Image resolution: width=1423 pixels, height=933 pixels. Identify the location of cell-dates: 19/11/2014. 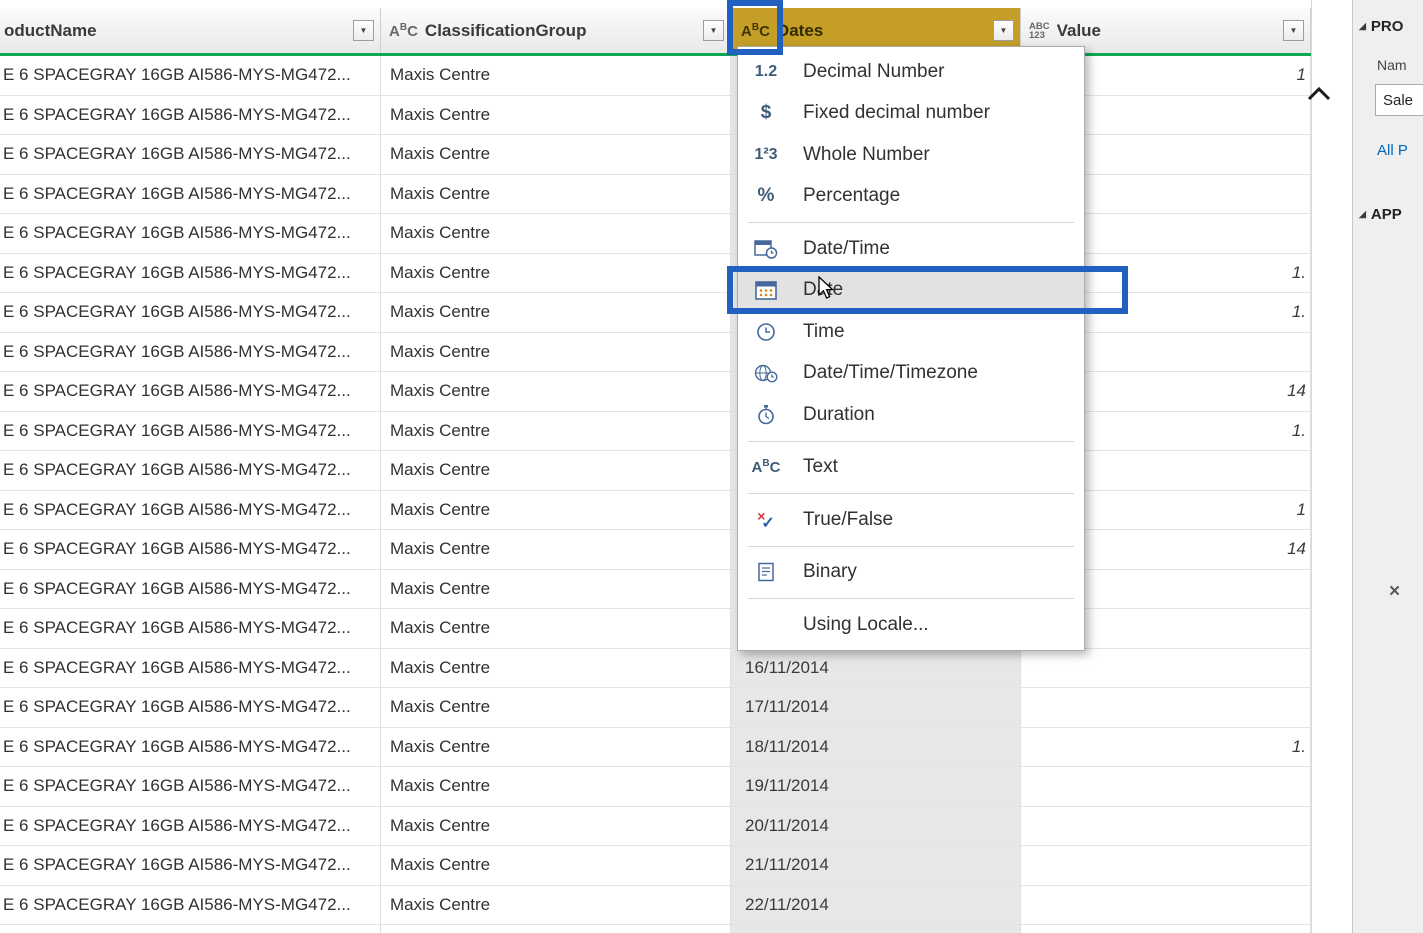
(876, 786).